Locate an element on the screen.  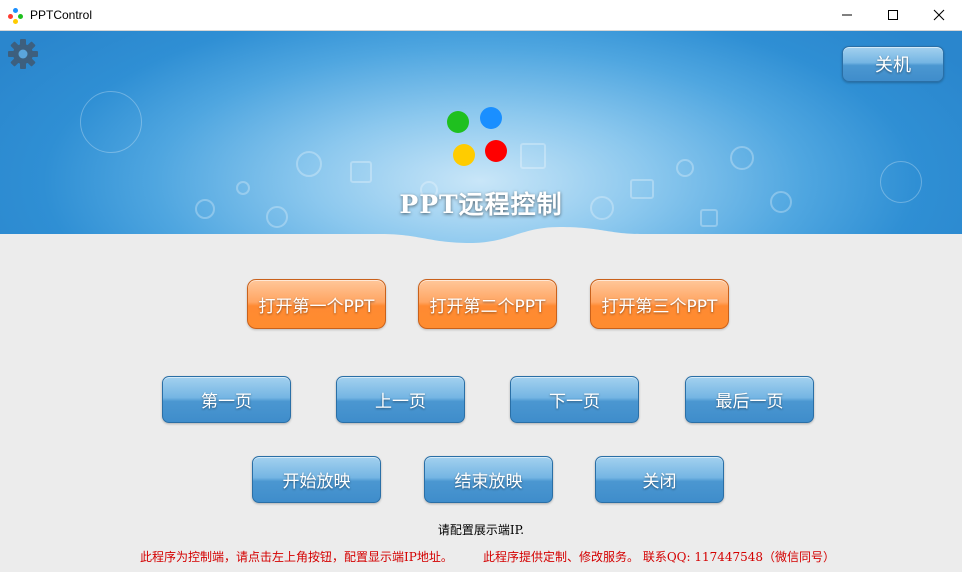
previous-page-button: 上一页 is located at coordinates (400, 399).